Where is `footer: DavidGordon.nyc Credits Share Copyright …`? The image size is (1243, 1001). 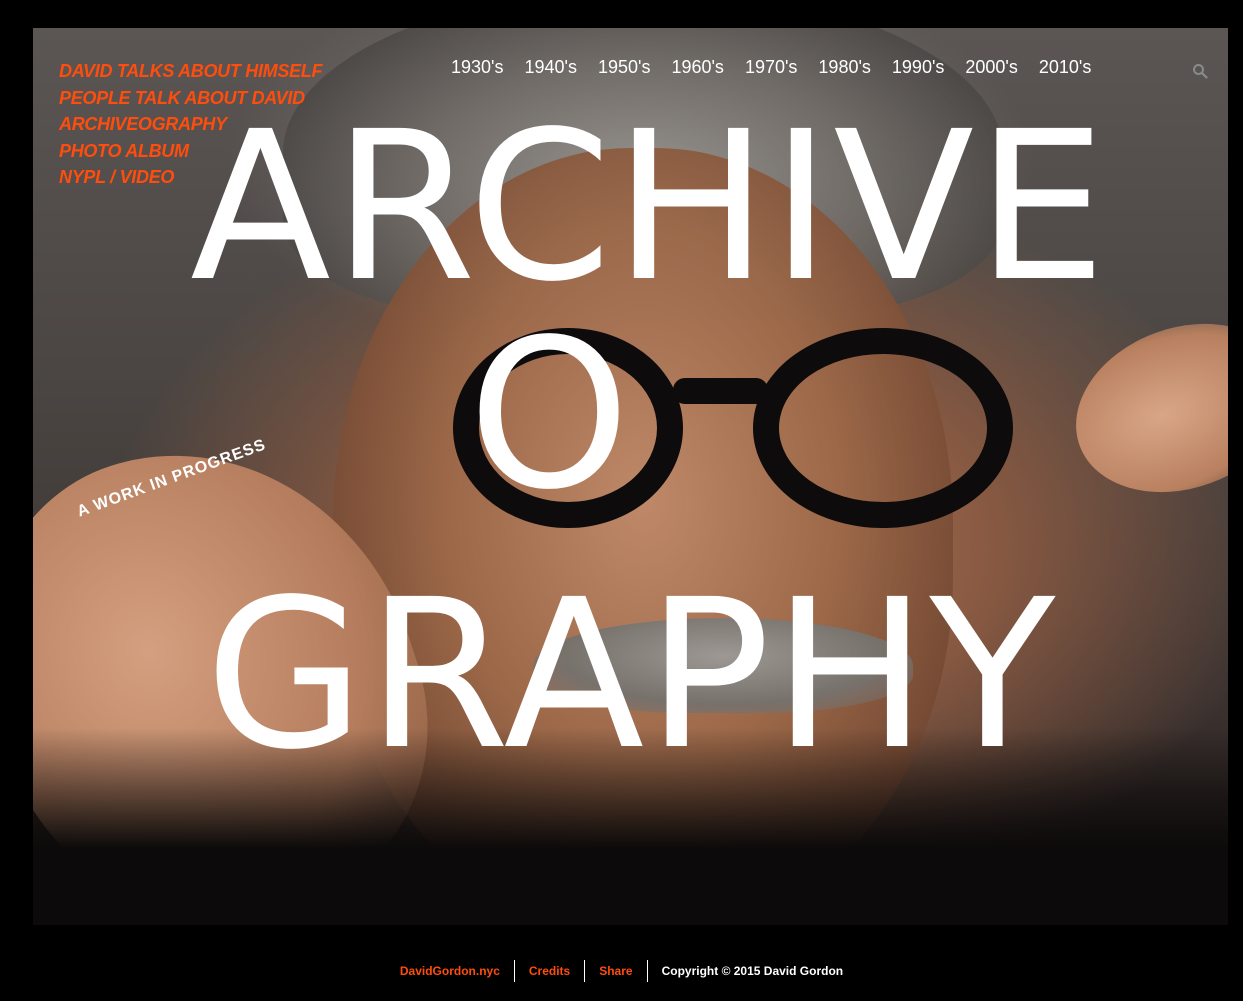
footer: DavidGordon.nyc Credits Share Copyright … is located at coordinates (621, 971).